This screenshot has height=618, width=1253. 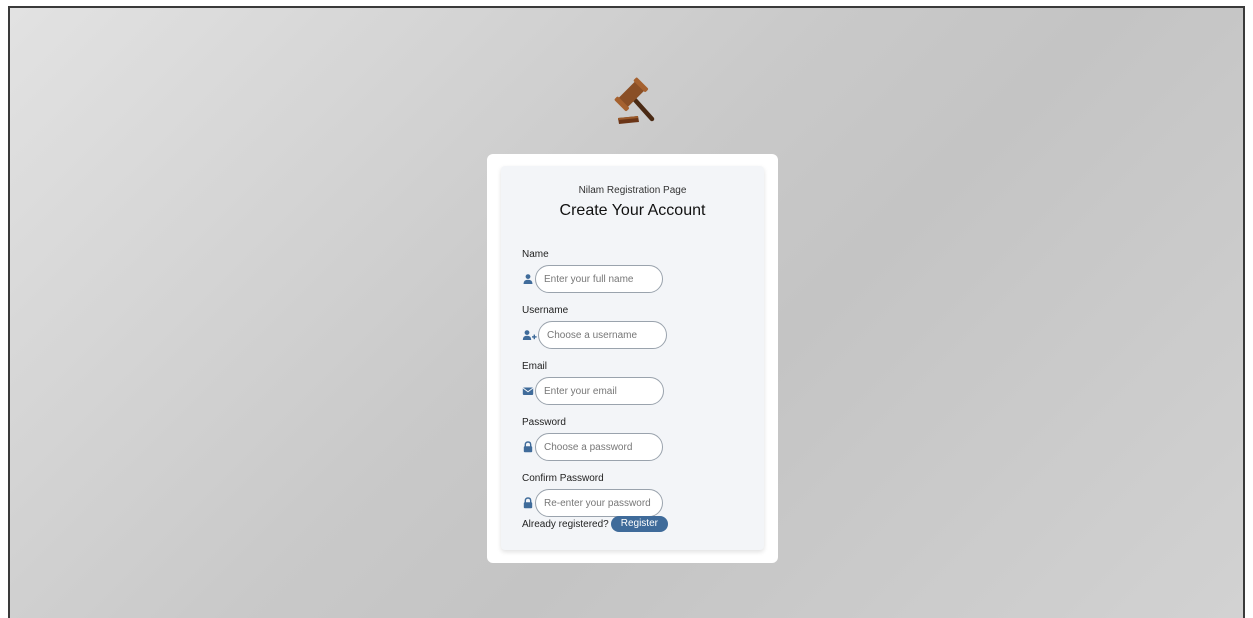 I want to click on name-label: Name, so click(x=535, y=254).